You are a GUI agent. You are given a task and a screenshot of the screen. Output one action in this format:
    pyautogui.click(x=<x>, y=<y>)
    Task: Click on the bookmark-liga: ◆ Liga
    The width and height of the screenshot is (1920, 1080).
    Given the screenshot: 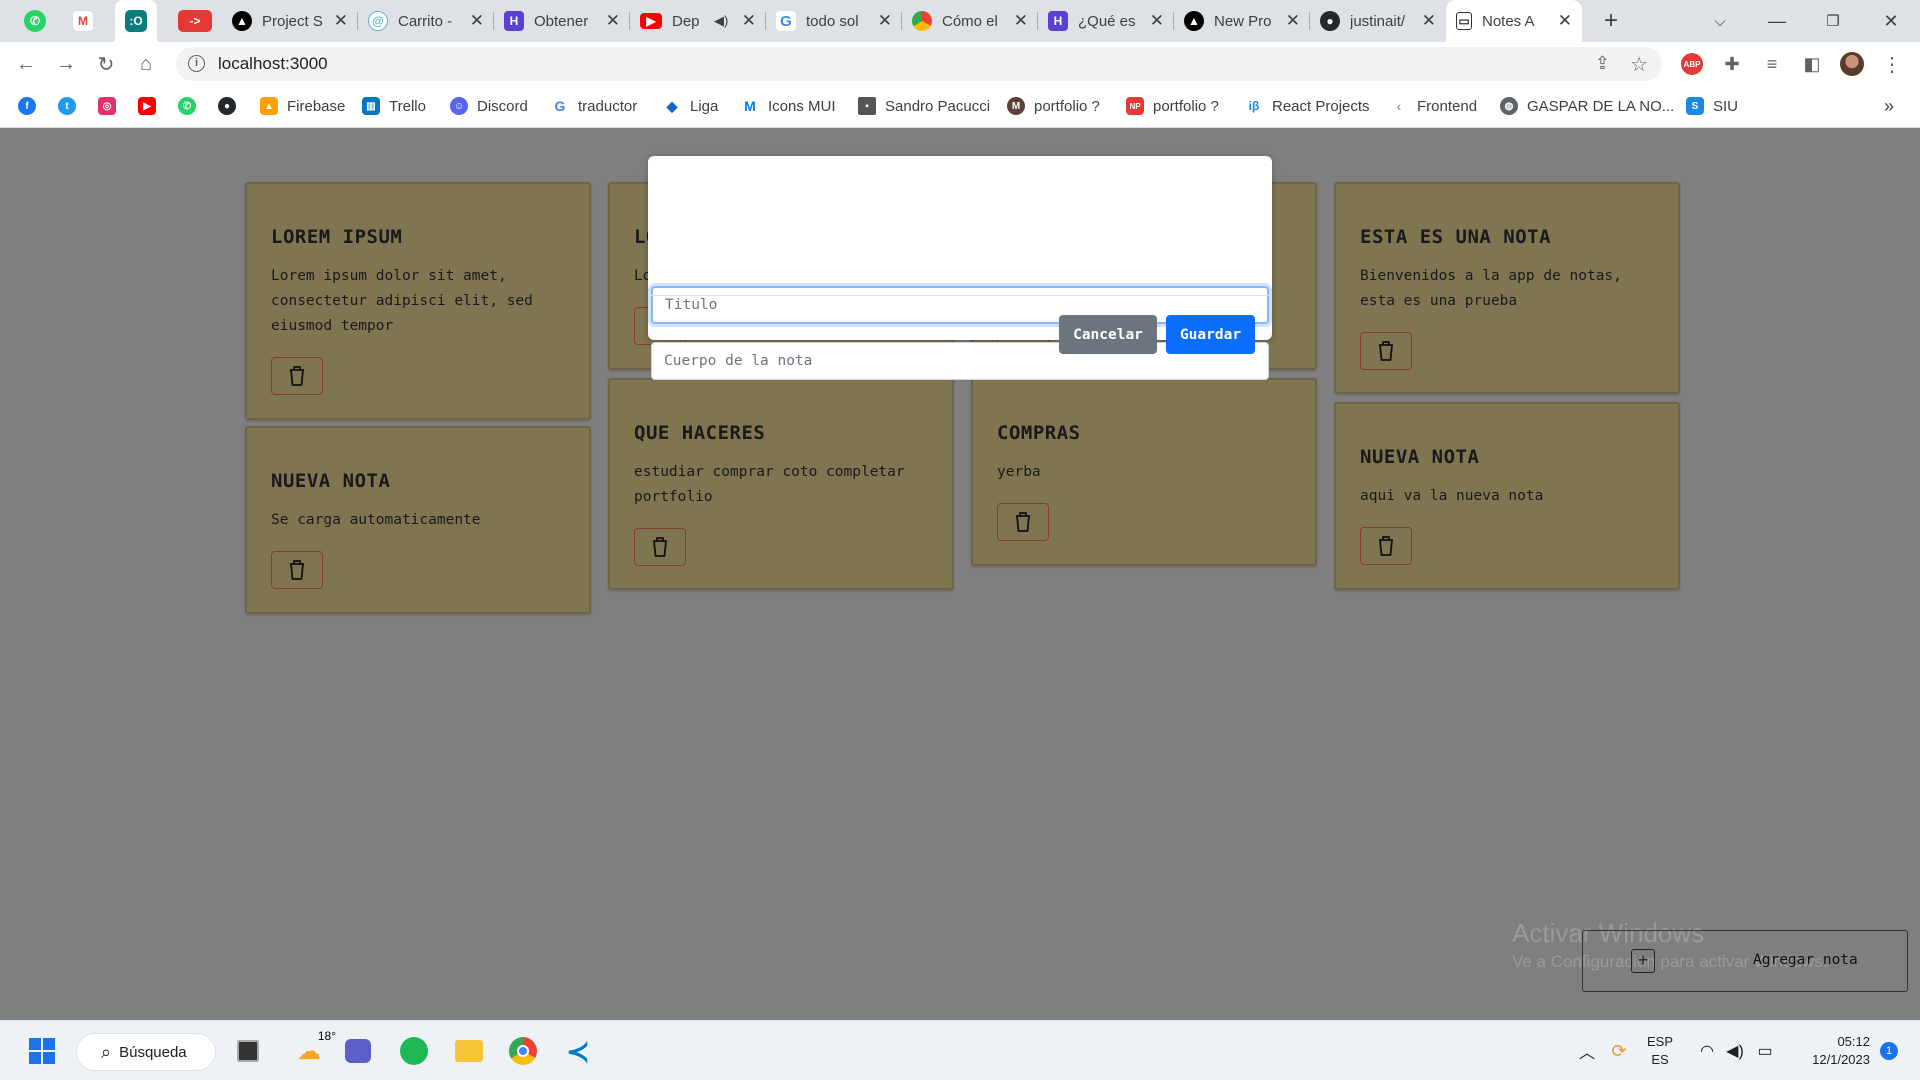 What is the action you would take?
    pyautogui.click(x=690, y=106)
    